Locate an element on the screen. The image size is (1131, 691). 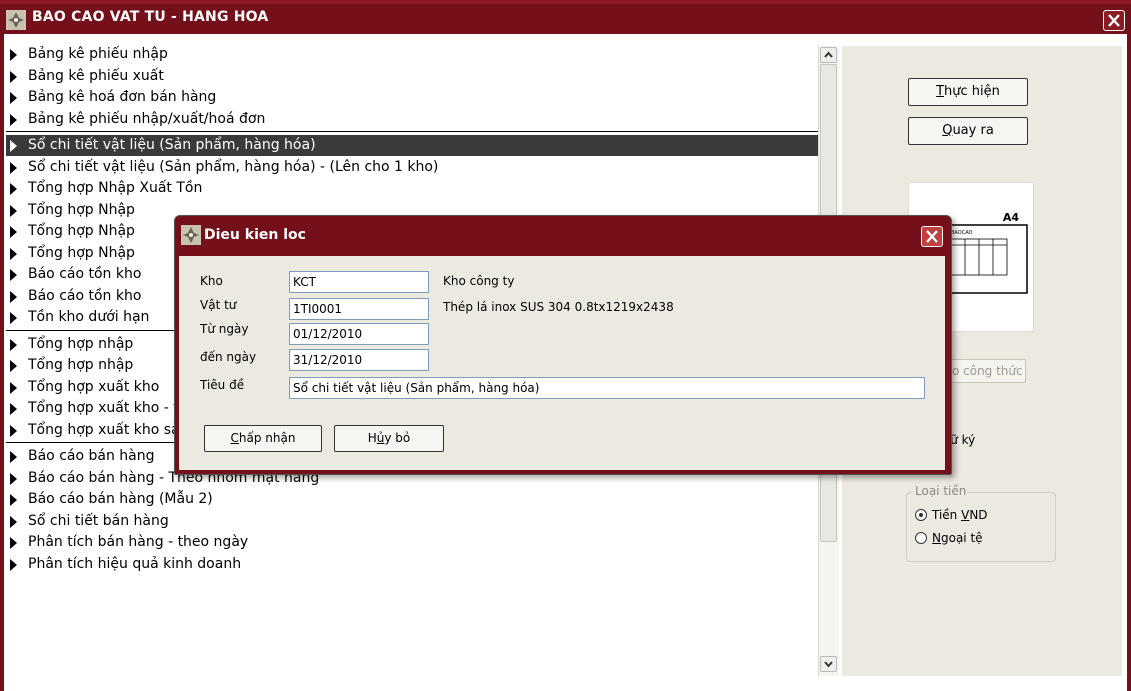
report-list-item: Phân tích hiệu quả kinh doanh is located at coordinates (412, 564).